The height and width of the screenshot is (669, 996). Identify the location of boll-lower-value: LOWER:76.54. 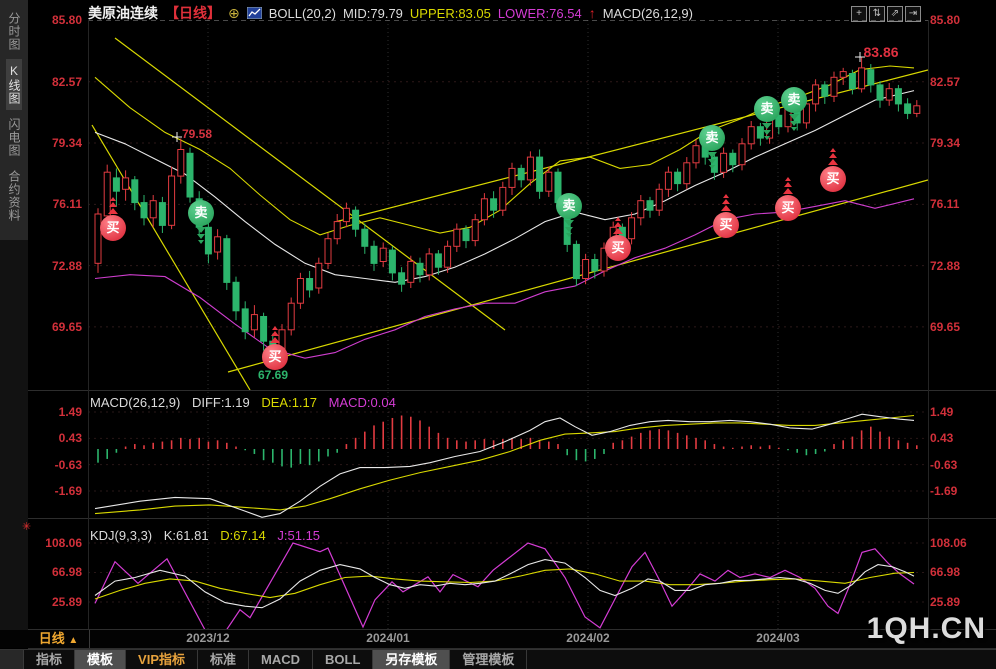
(539, 13).